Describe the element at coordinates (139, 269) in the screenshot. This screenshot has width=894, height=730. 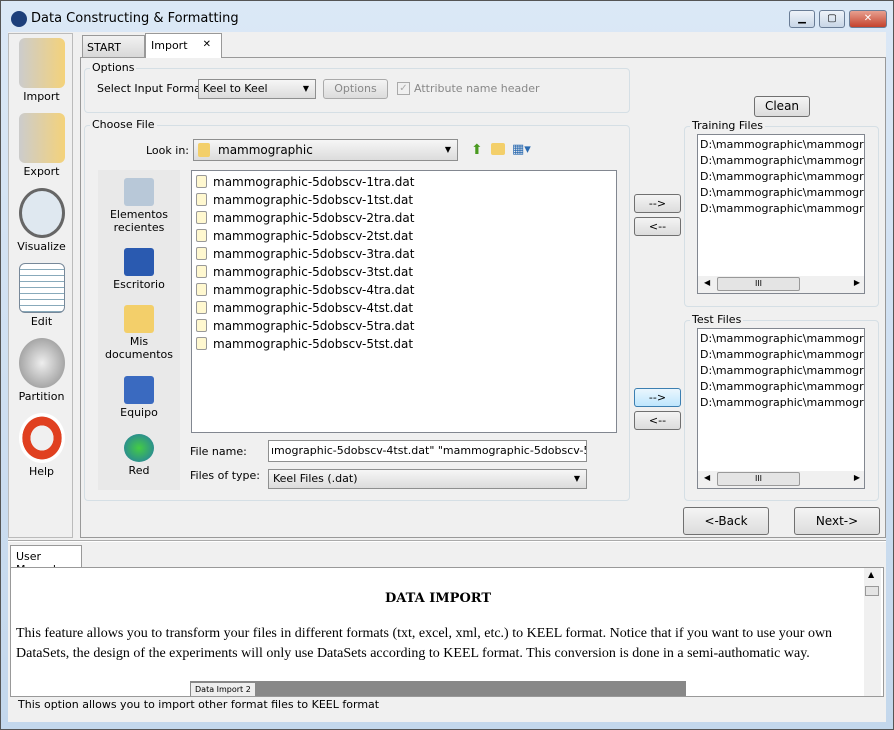
I see `place-desktop: Escritorio` at that location.